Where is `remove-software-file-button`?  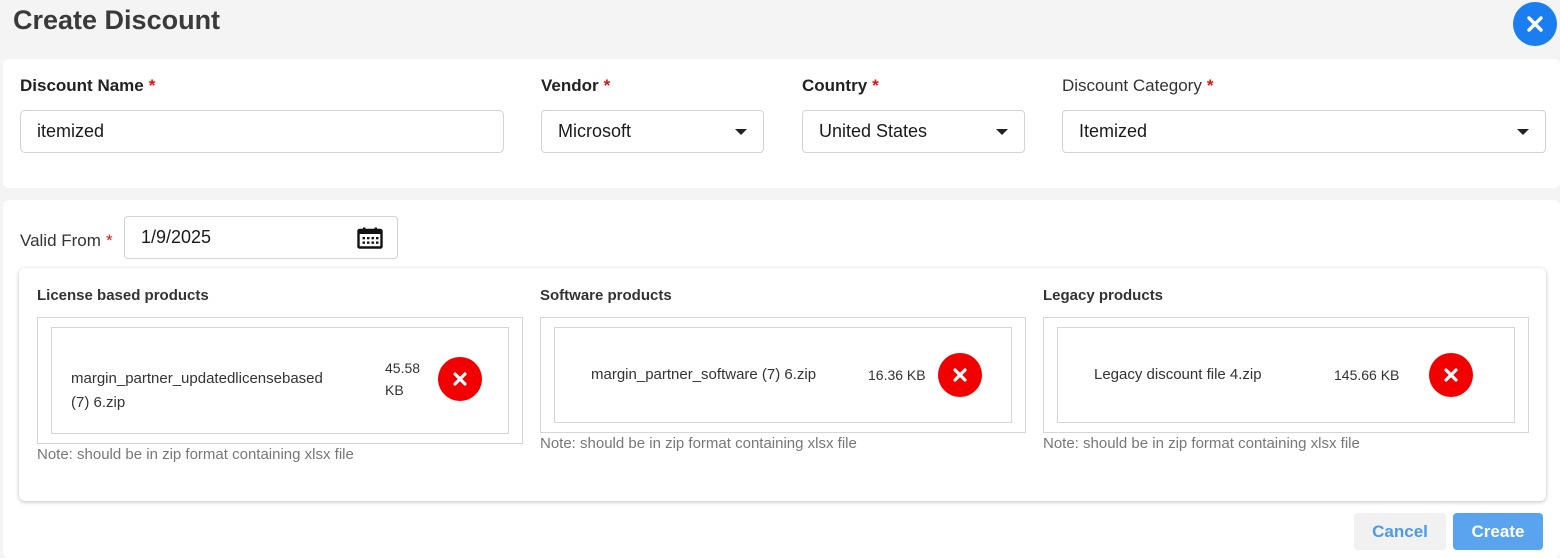
remove-software-file-button is located at coordinates (960, 375).